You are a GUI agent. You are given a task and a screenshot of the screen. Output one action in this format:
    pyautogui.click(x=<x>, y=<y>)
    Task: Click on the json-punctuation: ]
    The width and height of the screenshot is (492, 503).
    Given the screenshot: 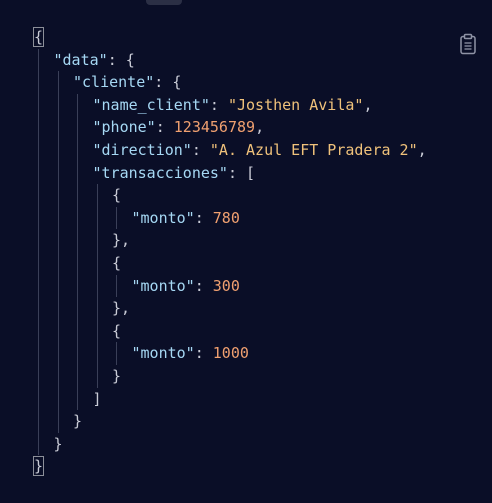 What is the action you would take?
    pyautogui.click(x=97, y=398)
    